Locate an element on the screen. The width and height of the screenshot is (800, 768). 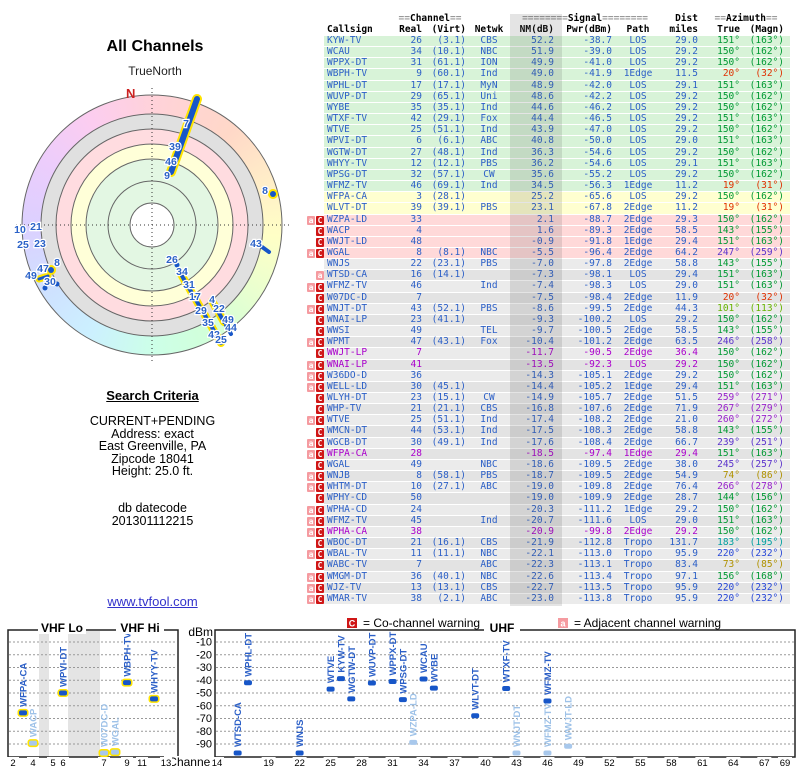
cell-mg: (168°) is located at coordinates (766, 576).